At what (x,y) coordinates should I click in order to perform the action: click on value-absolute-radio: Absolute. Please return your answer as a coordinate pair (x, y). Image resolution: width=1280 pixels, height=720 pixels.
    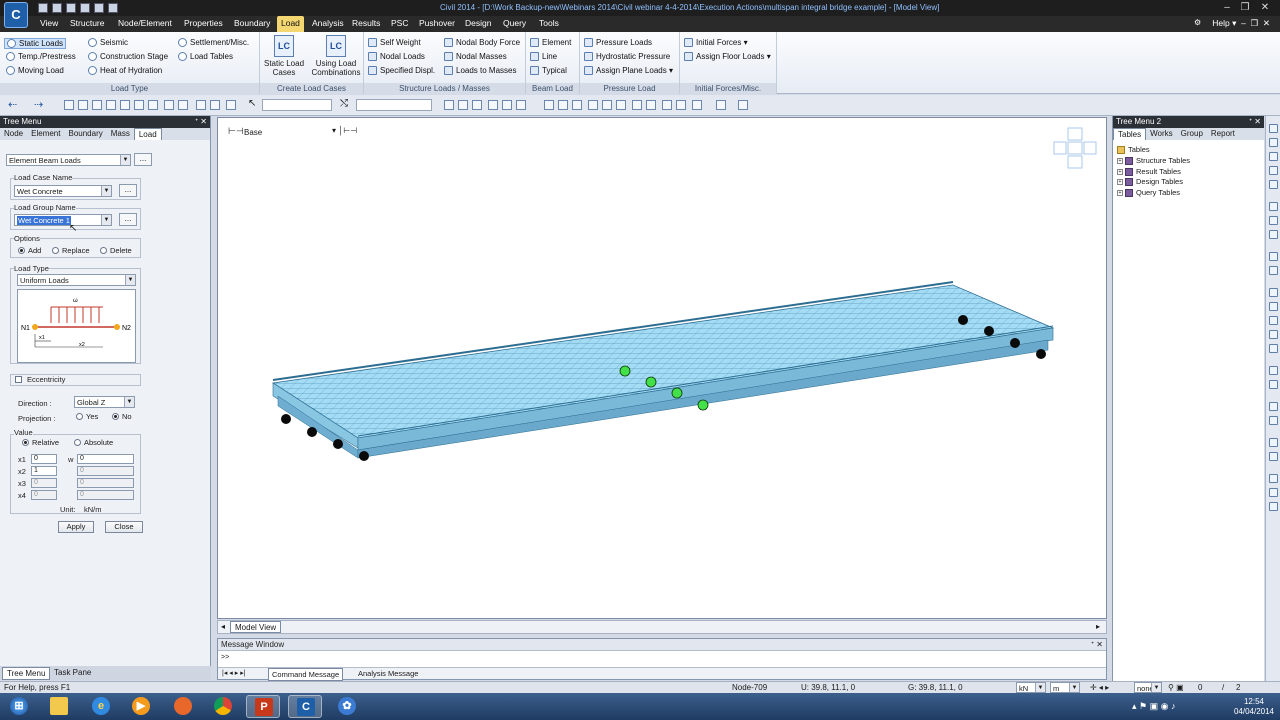
    Looking at the image, I should click on (93, 442).